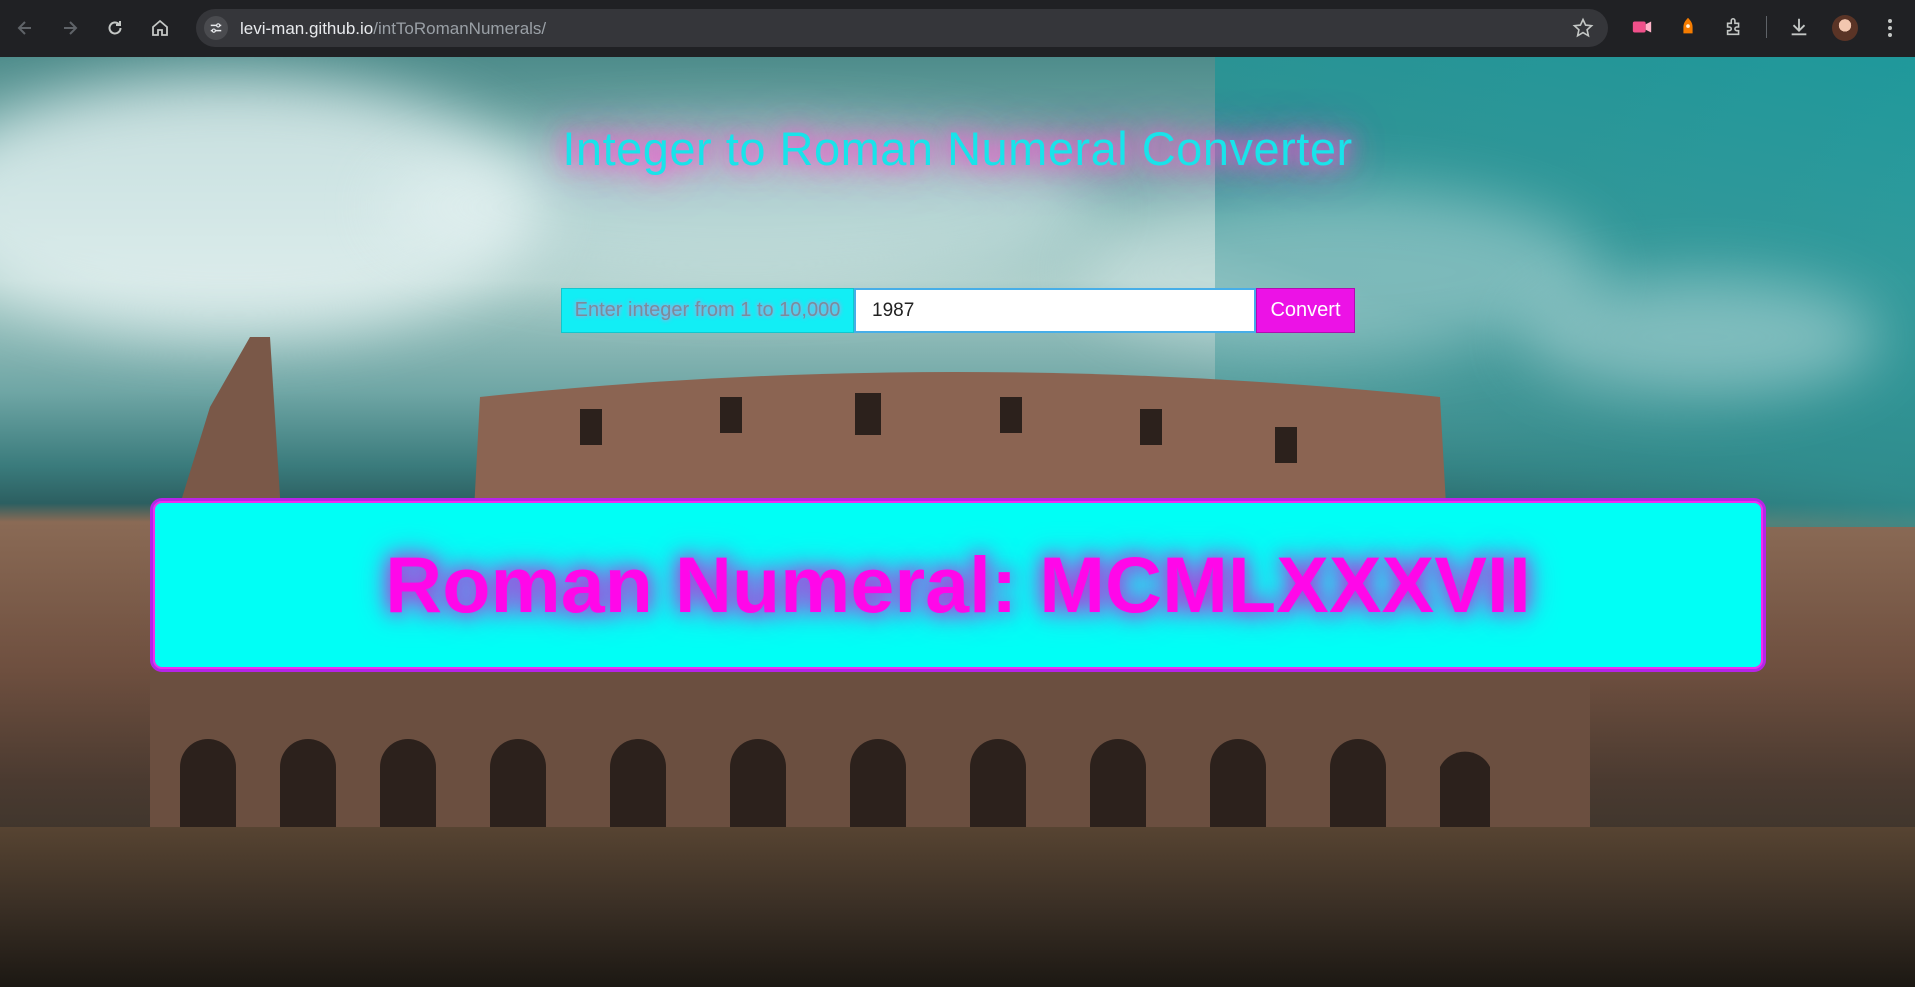 The width and height of the screenshot is (1915, 987). Describe the element at coordinates (707, 310) in the screenshot. I see `input-label: Enter integer from 1 to 10,000` at that location.